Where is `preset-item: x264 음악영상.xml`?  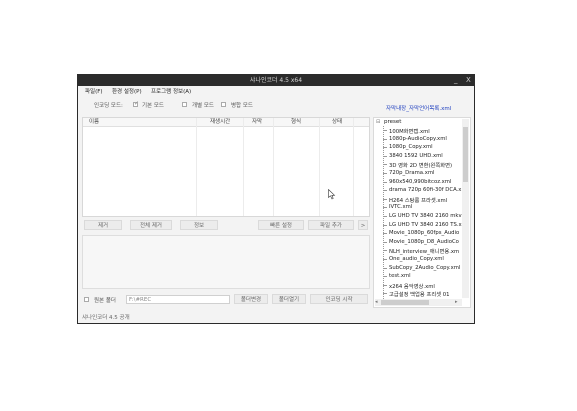
preset-item: x264 음악영상.xml is located at coordinates (409, 286).